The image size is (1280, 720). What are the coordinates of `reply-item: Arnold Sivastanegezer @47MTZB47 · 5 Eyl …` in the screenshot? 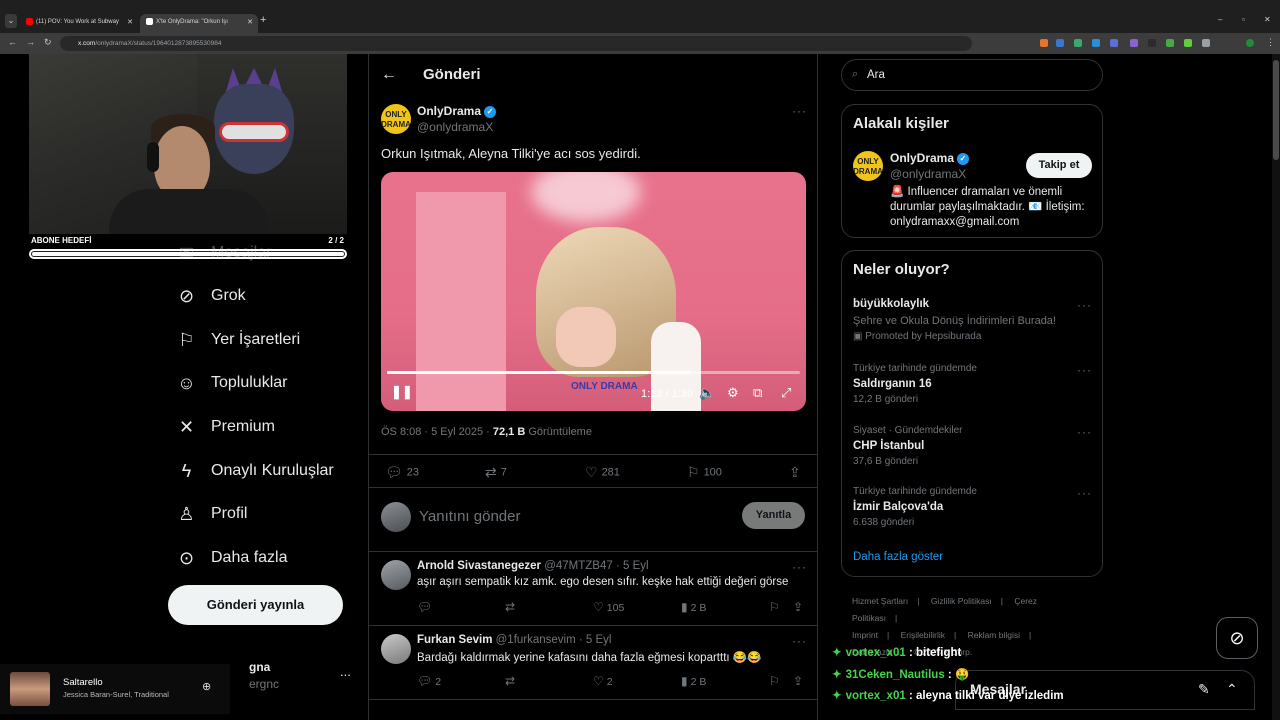 It's located at (593, 589).